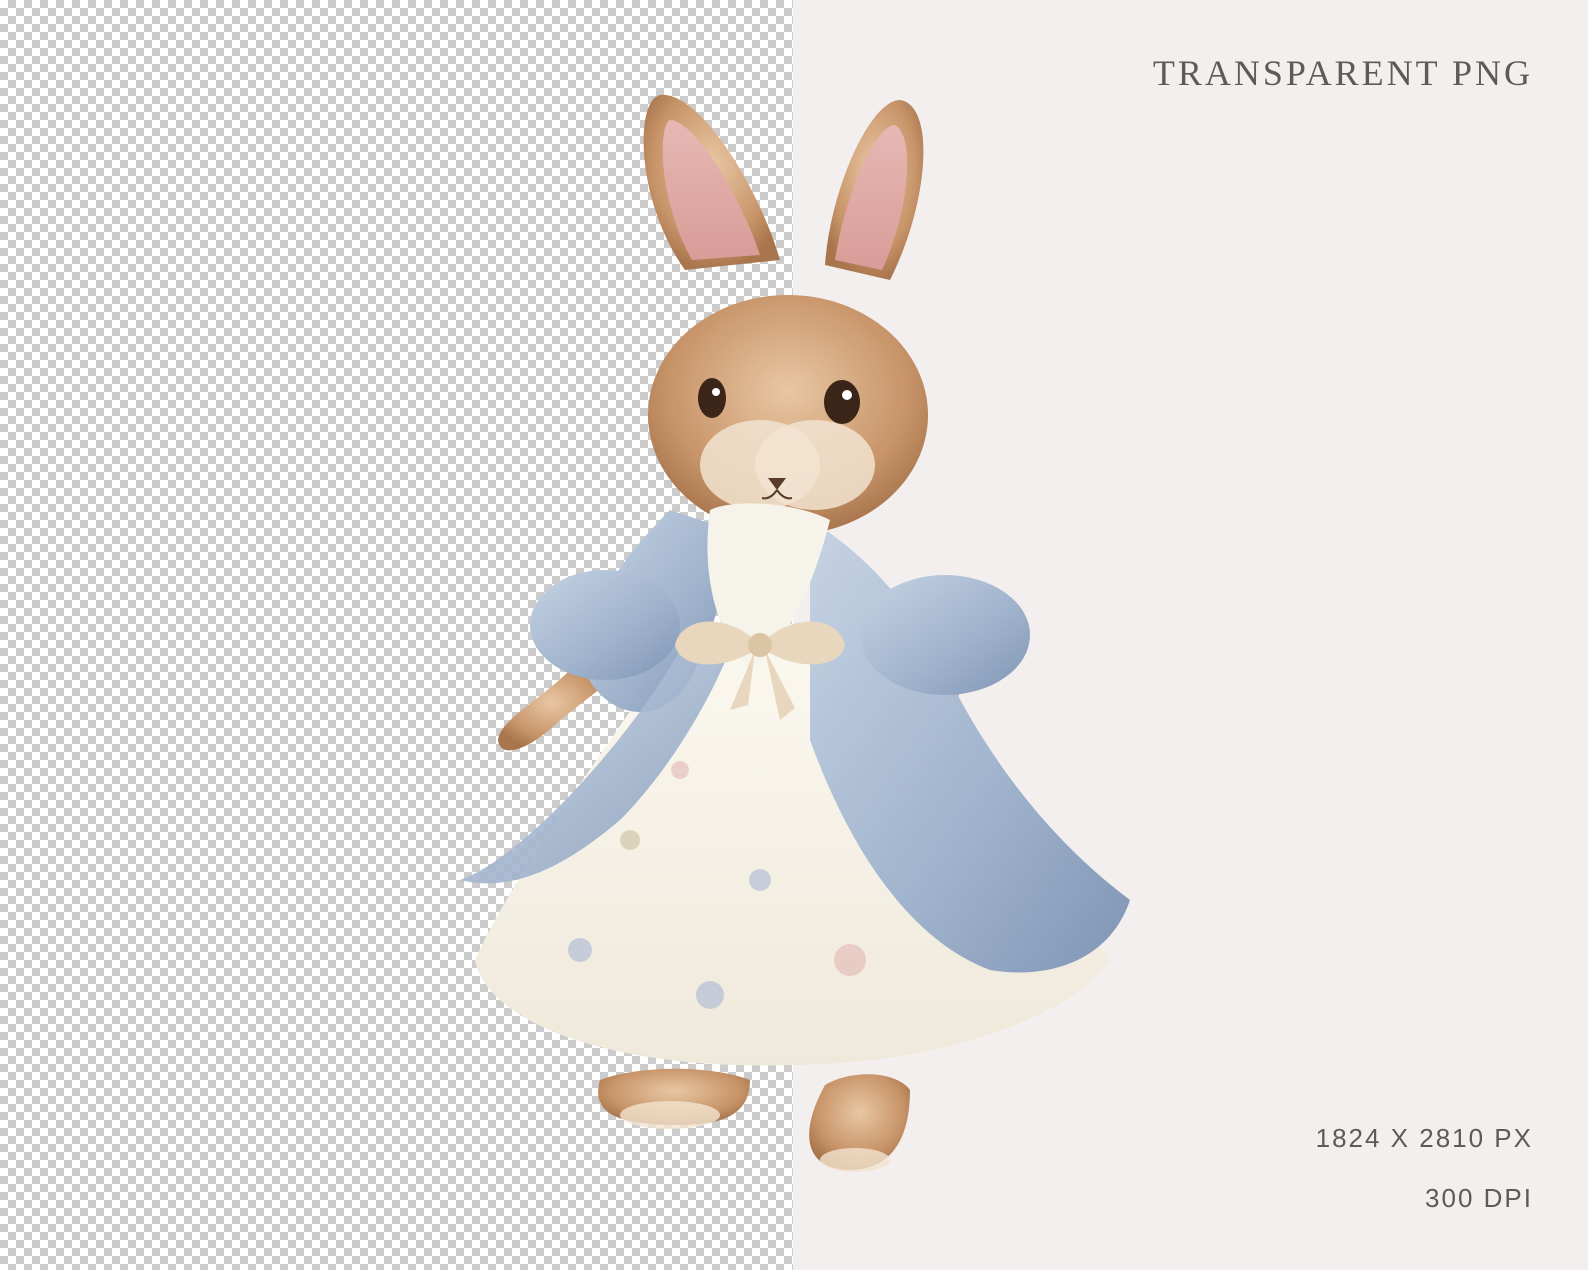 This screenshot has height=1270, width=1588. I want to click on dimensions-label: 1824 X 2810 PX, so click(1424, 1138).